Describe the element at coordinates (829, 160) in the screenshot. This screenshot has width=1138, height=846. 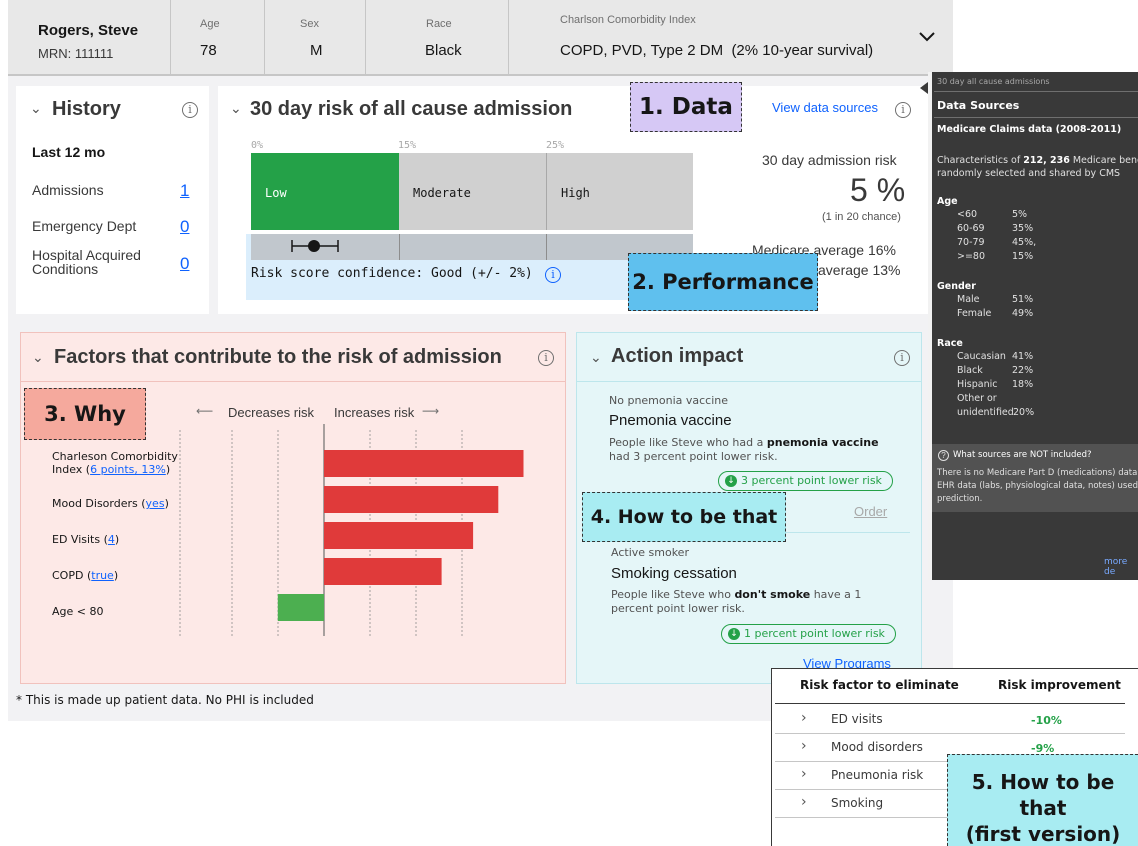
I see `admission-risk-label: 30 day admission risk` at that location.